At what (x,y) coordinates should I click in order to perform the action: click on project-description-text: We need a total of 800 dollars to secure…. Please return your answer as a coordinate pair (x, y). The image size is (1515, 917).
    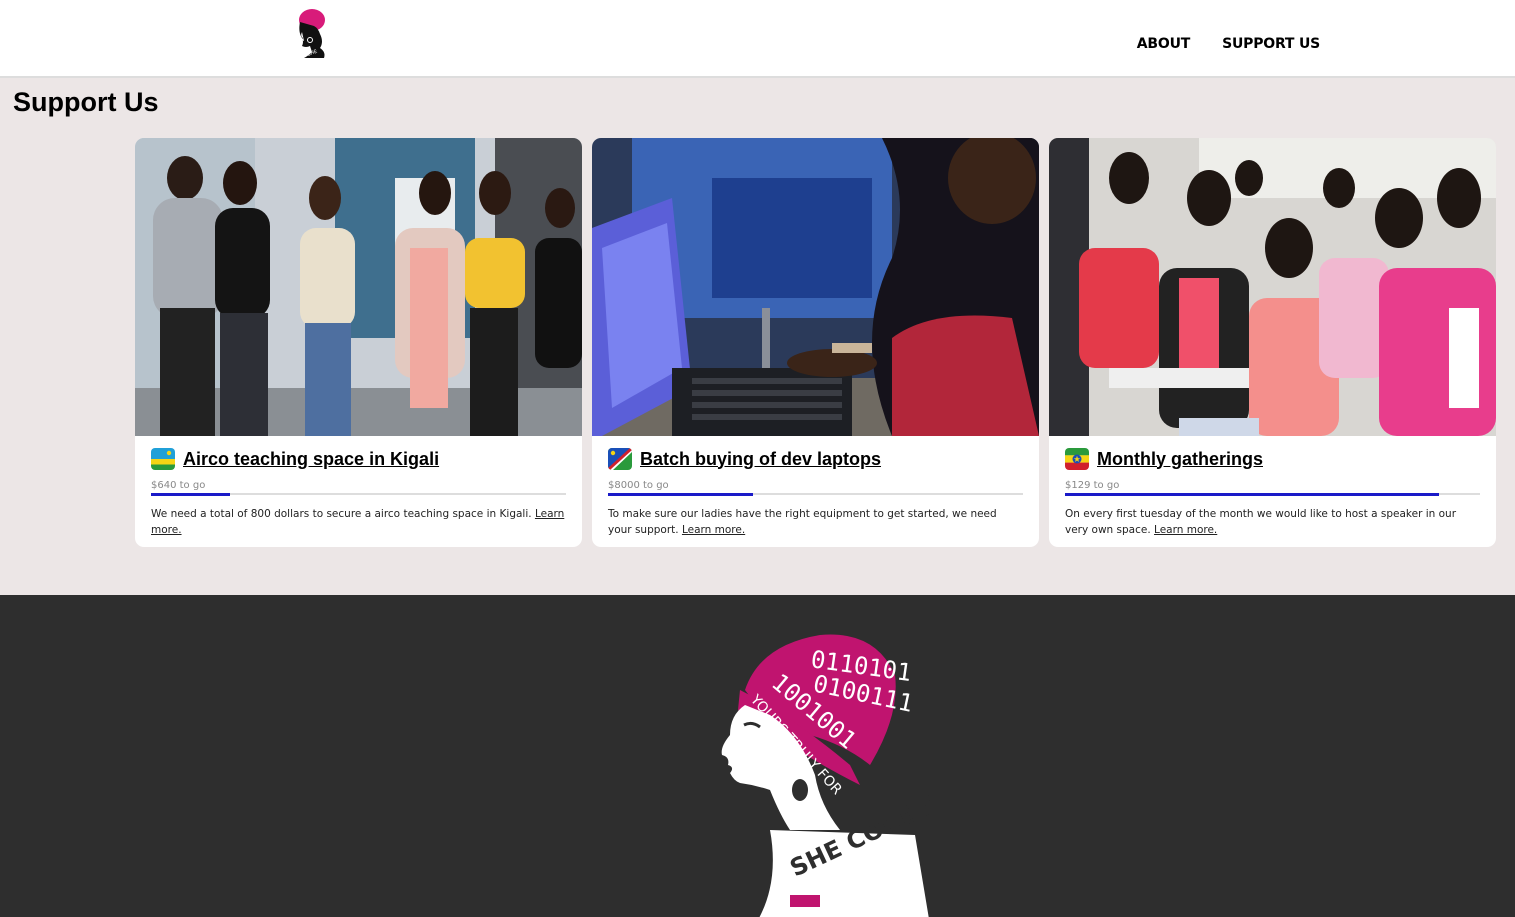
    Looking at the image, I should click on (341, 514).